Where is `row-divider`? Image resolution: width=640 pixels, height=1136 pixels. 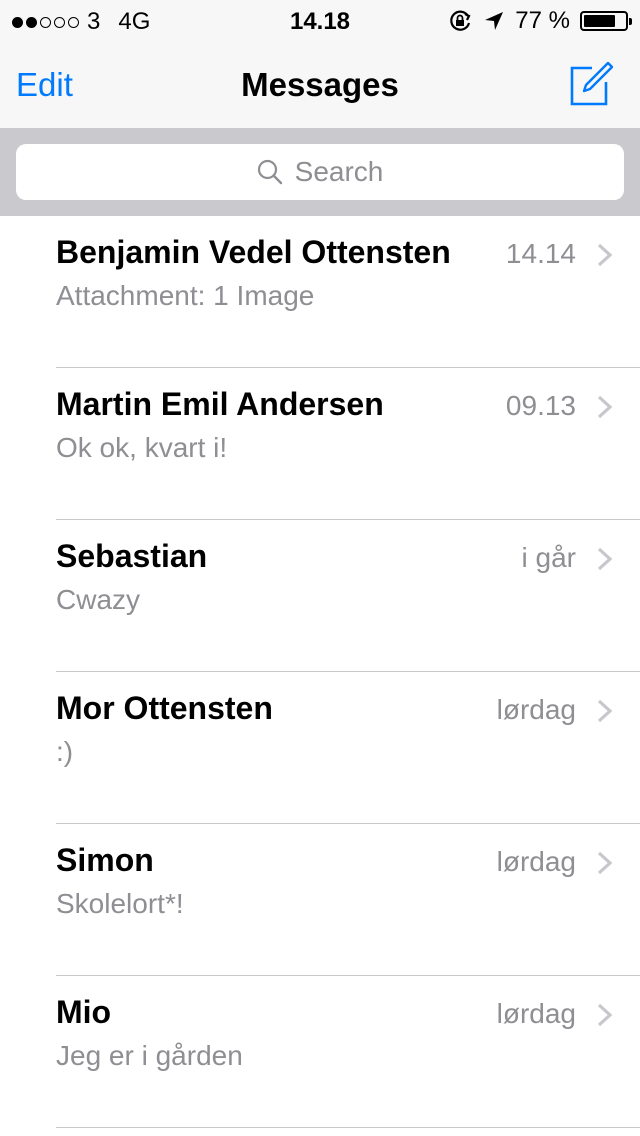
row-divider is located at coordinates (348, 1127).